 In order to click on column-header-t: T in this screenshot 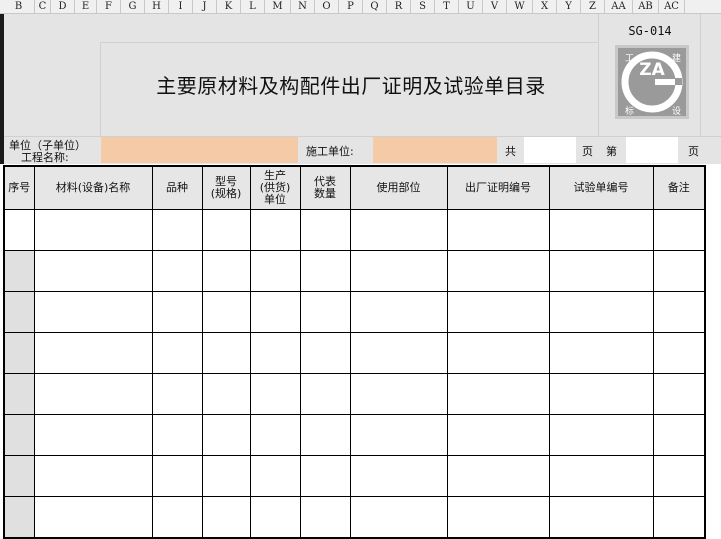, I will do `click(447, 6)`.